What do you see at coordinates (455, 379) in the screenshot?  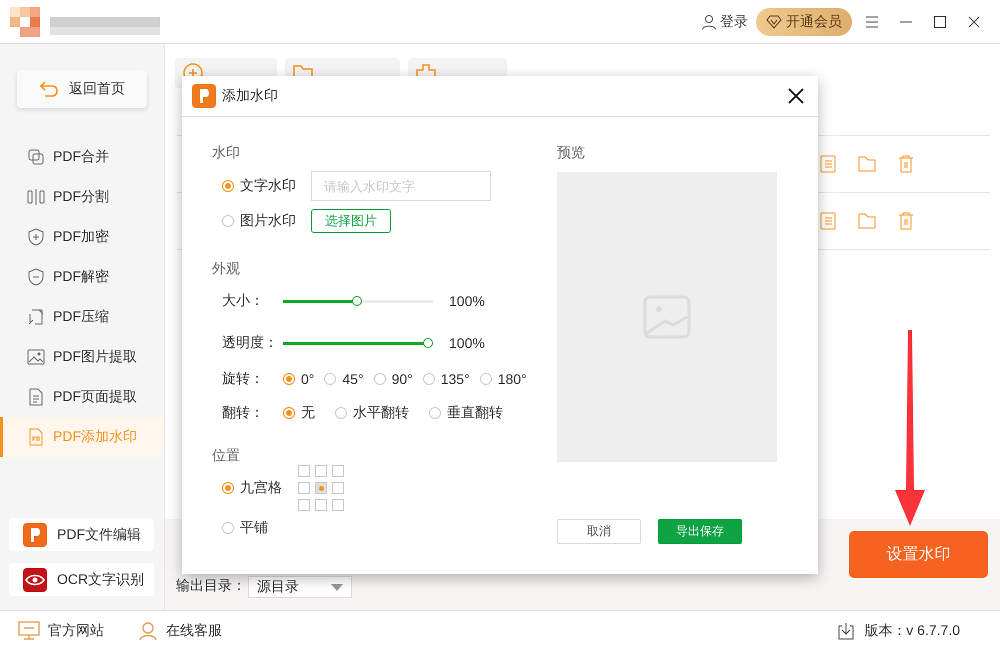 I see `radio-label: 135°` at bounding box center [455, 379].